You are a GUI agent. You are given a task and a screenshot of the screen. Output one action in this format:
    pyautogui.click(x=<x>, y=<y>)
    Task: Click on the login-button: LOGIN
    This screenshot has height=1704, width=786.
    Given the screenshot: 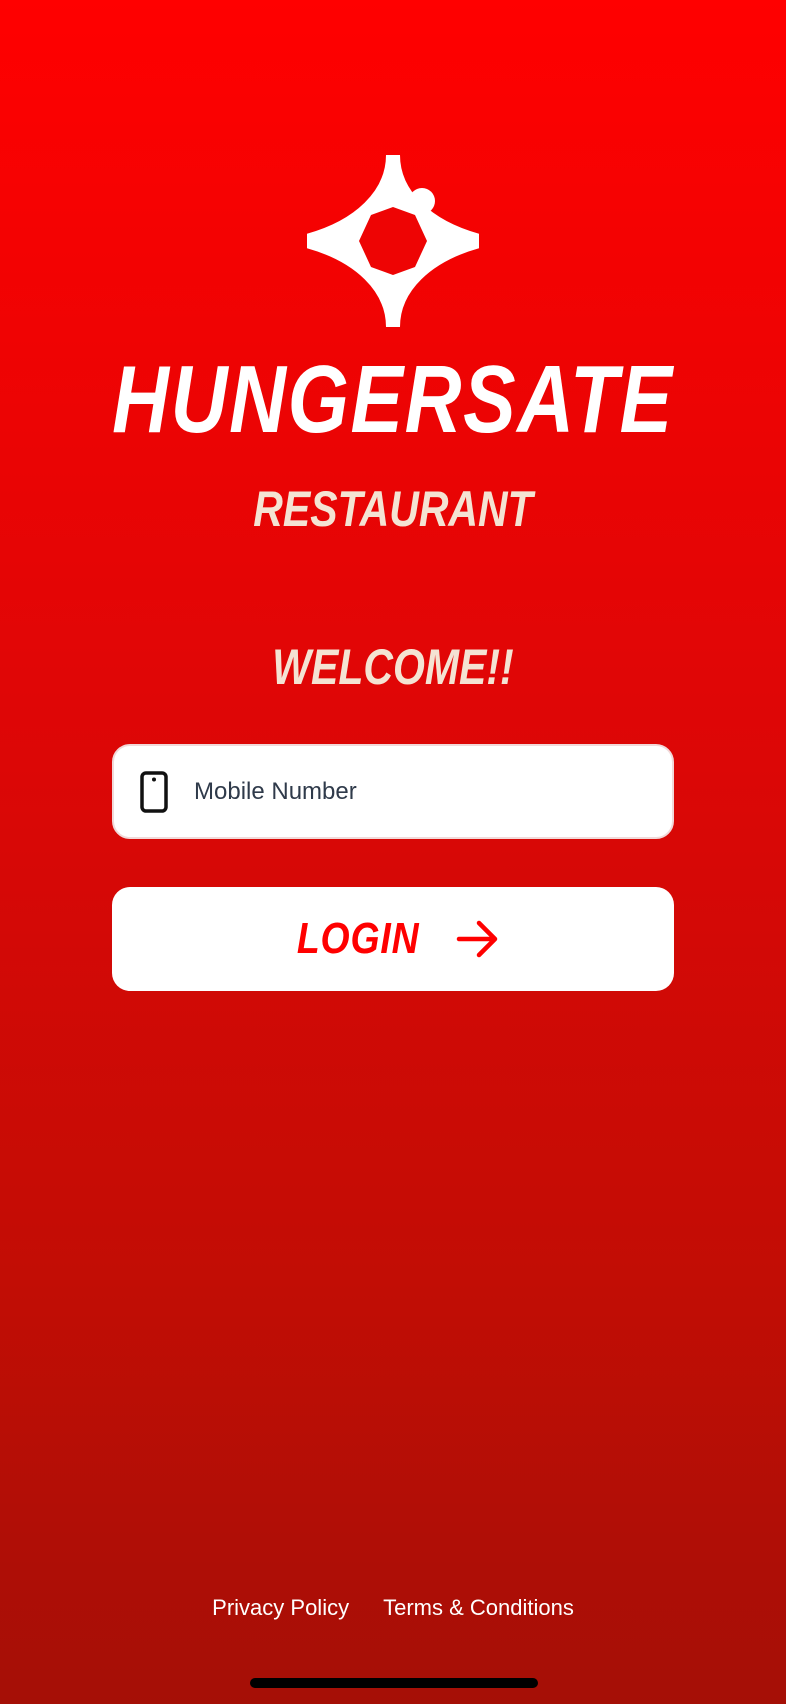 What is the action you would take?
    pyautogui.click(x=393, y=939)
    